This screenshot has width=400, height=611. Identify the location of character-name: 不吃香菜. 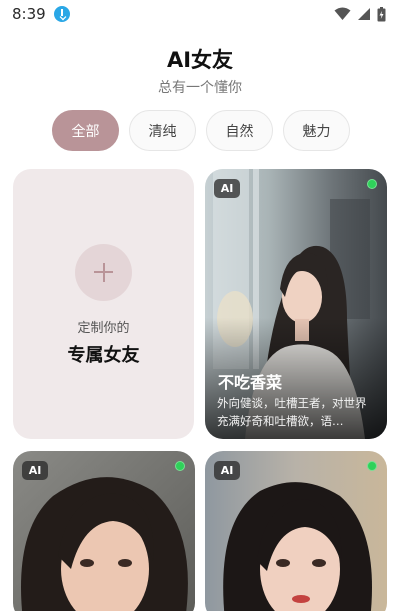
(250, 382).